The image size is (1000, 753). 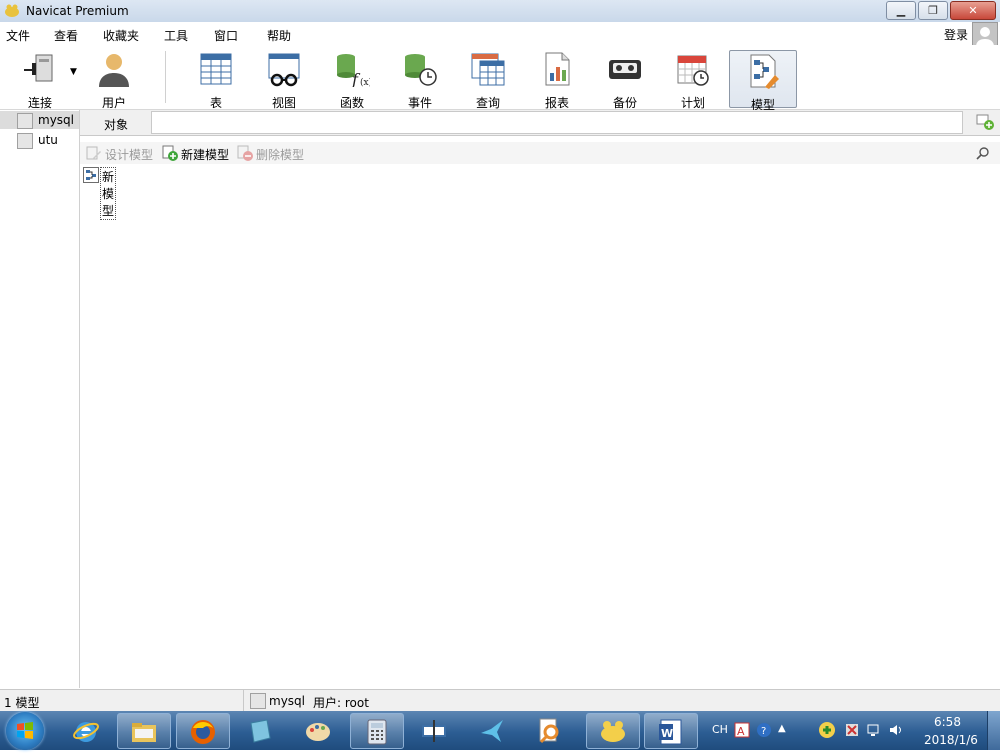 I want to click on close-button: ✕, so click(x=973, y=10).